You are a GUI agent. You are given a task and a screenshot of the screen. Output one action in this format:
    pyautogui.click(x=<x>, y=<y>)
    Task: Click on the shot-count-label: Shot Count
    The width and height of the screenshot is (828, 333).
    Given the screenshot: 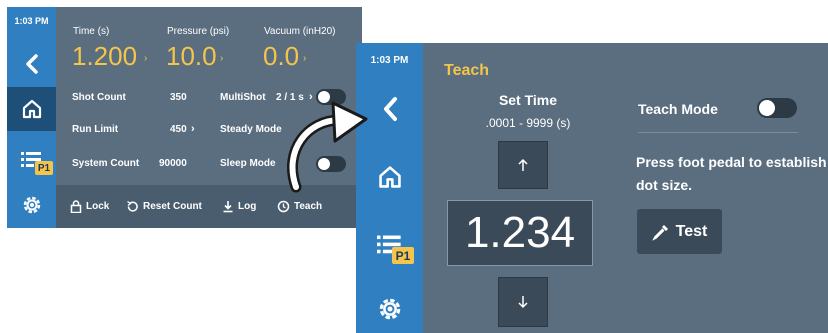 What is the action you would take?
    pyautogui.click(x=99, y=97)
    